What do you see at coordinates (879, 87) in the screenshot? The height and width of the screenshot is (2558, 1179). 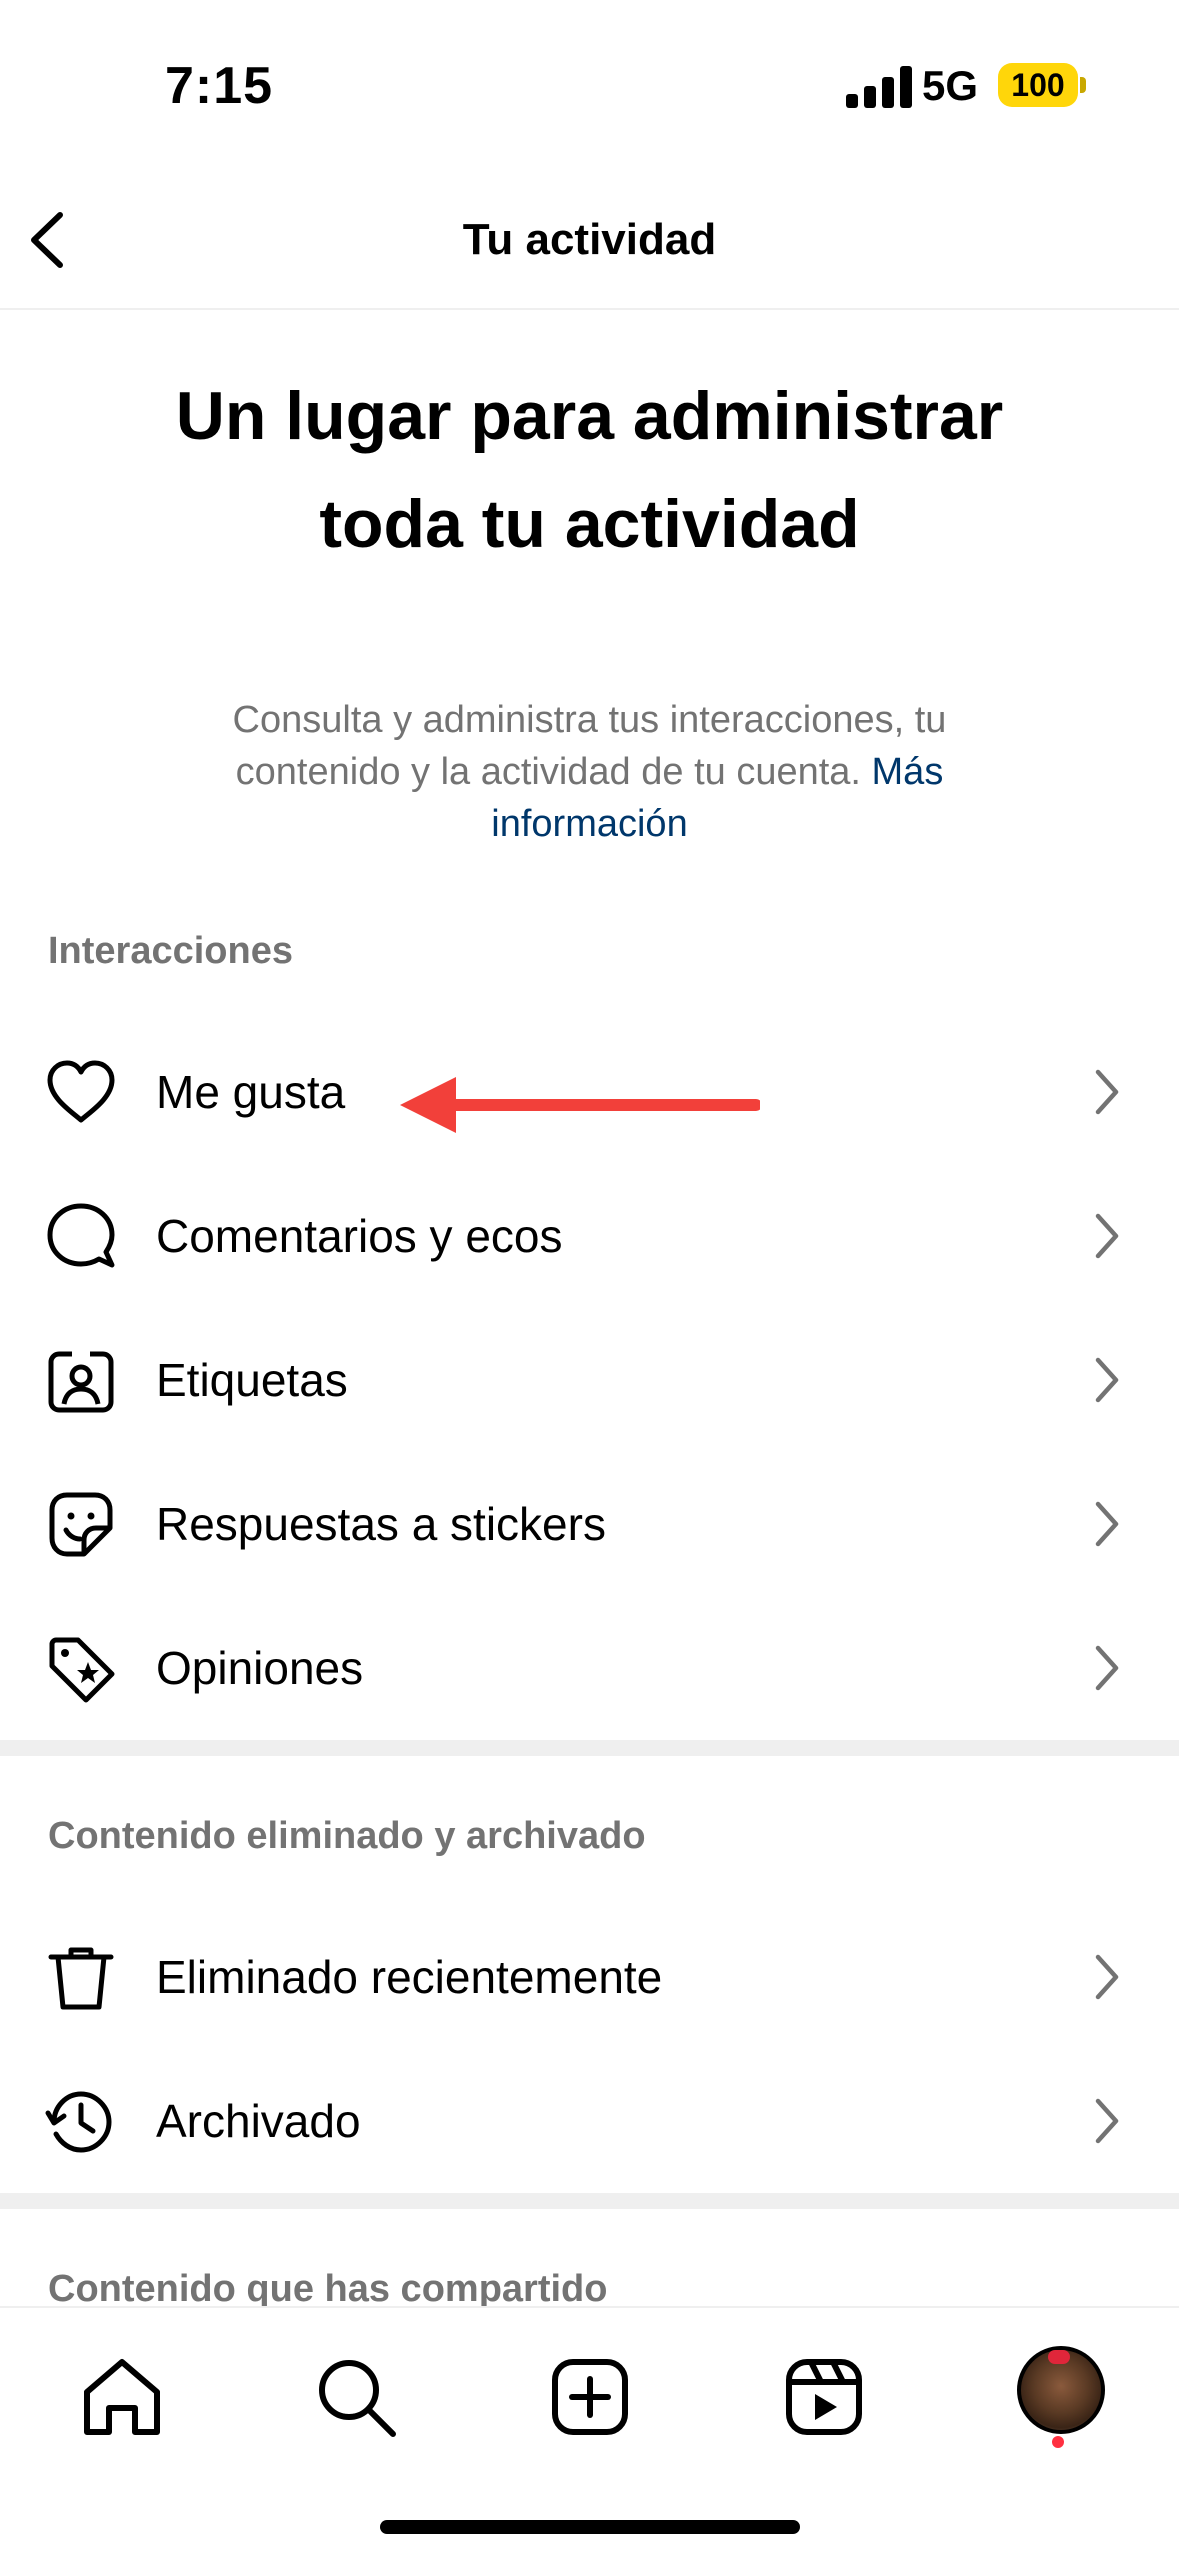 I see `cellular-signal-icon` at bounding box center [879, 87].